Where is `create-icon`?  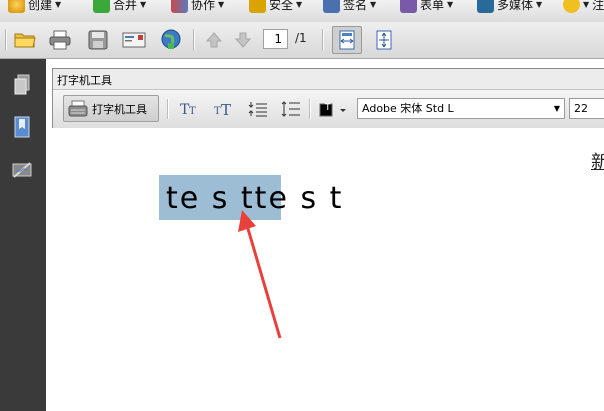
create-icon is located at coordinates (16, 6).